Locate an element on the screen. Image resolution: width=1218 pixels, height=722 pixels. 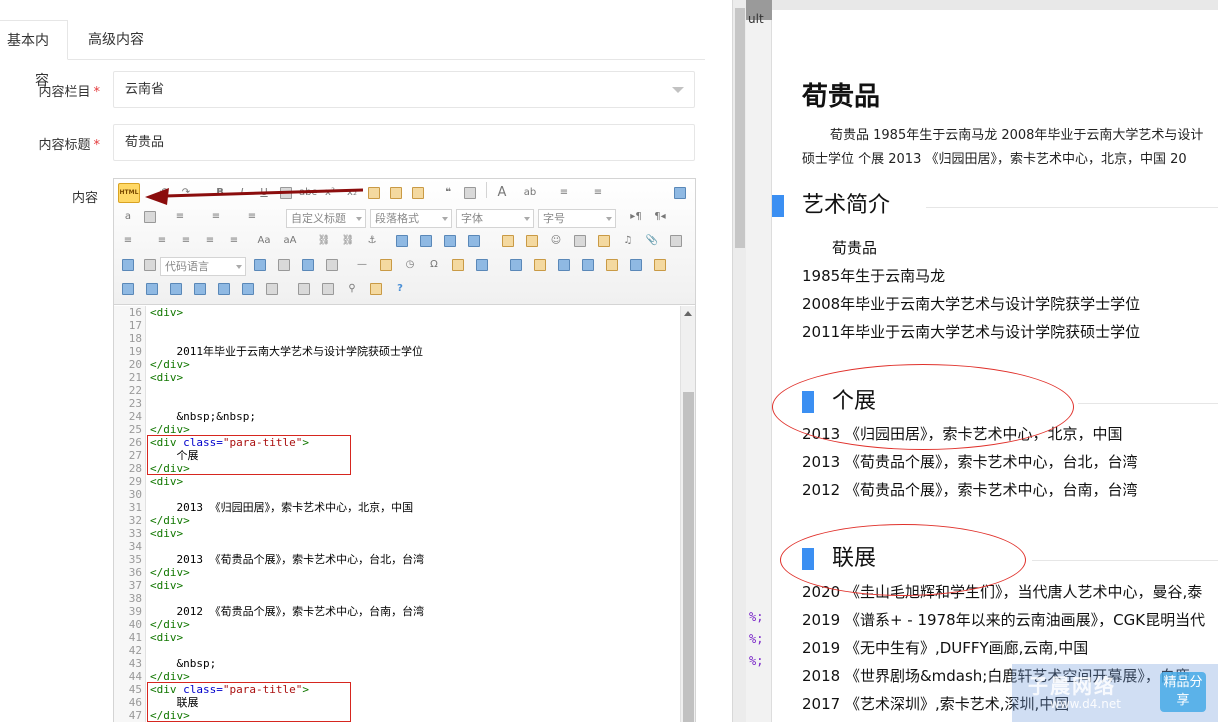
to-lowercase-icon: aA is located at coordinates (290, 241).